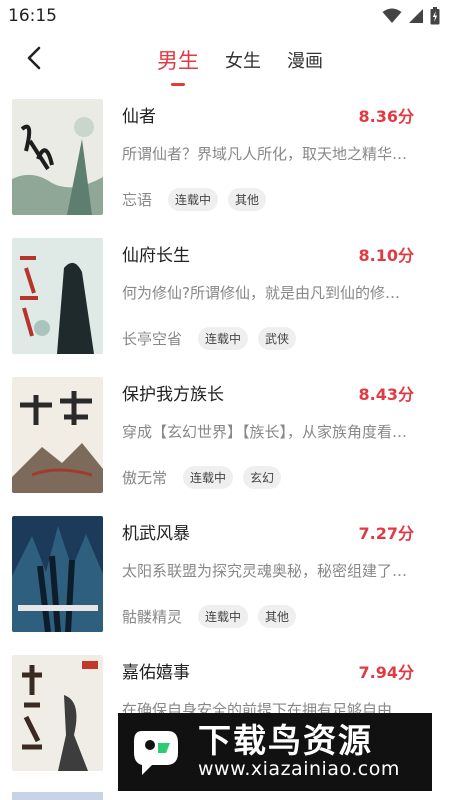  What do you see at coordinates (137, 200) in the screenshot?
I see `book-author: 忘语` at bounding box center [137, 200].